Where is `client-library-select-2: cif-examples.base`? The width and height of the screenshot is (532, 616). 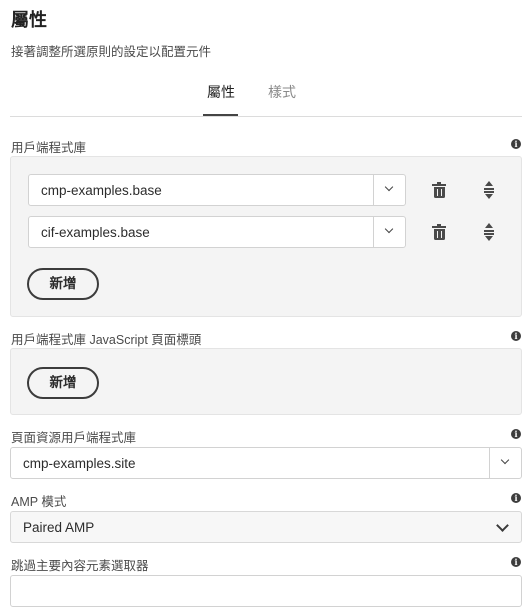 client-library-select-2: cif-examples.base is located at coordinates (217, 232).